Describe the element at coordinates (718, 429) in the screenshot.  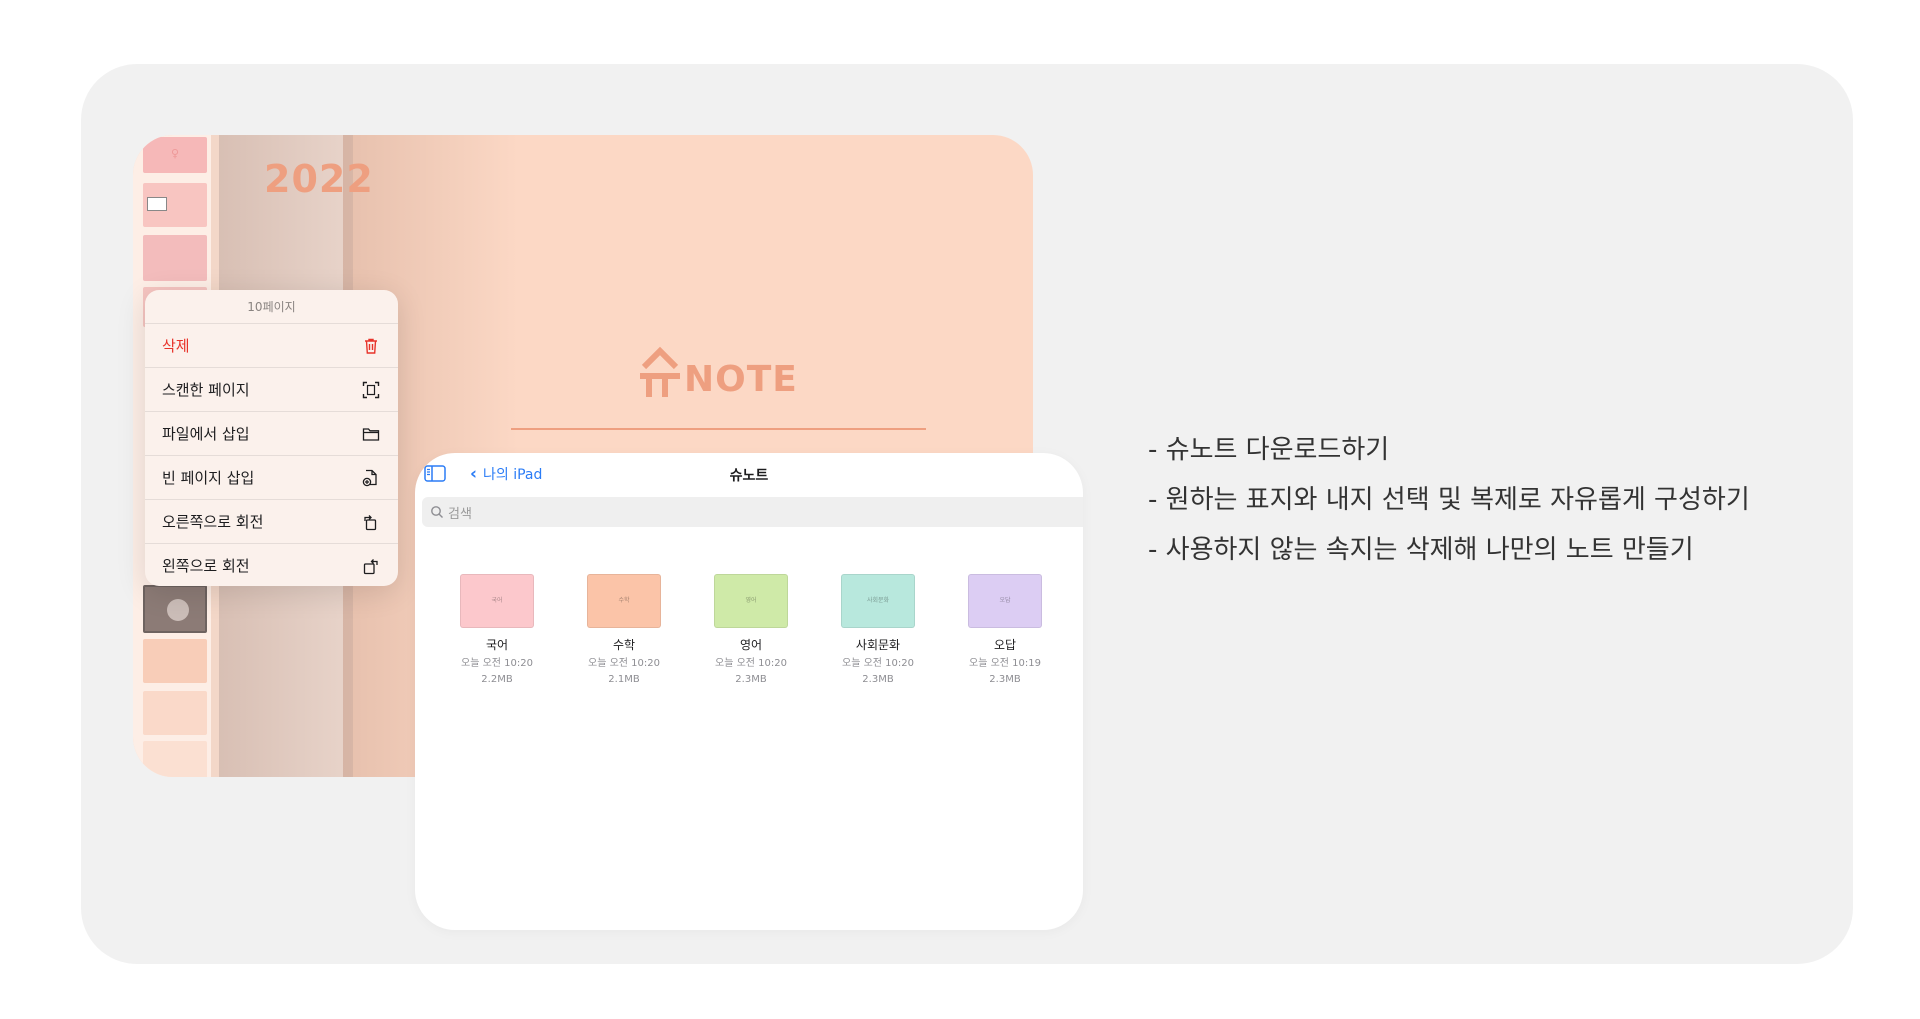
I see `cover-rule` at that location.